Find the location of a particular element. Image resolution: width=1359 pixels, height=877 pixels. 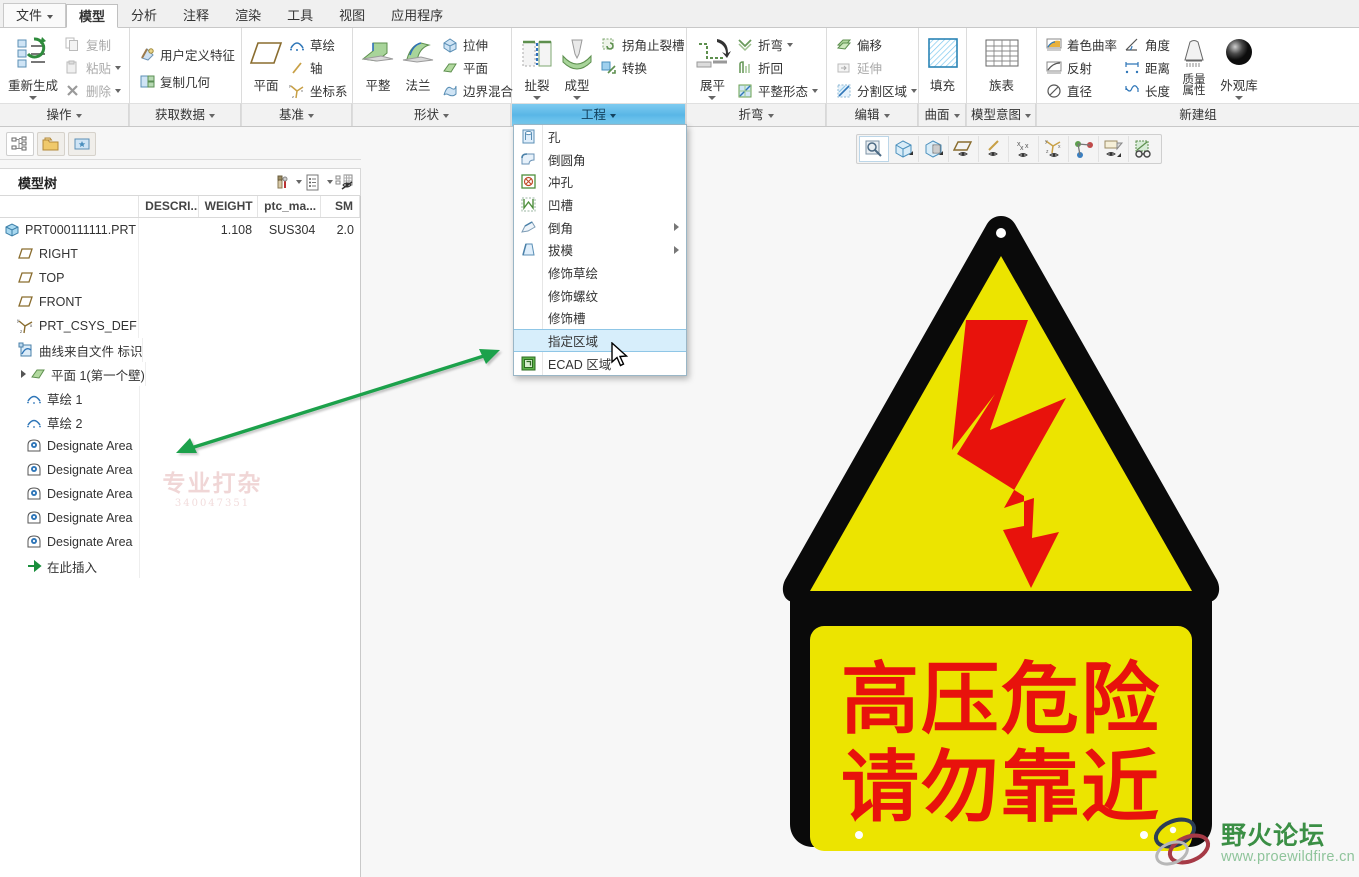

menu-item-item: 修饰螺纹 is located at coordinates (600, 295).